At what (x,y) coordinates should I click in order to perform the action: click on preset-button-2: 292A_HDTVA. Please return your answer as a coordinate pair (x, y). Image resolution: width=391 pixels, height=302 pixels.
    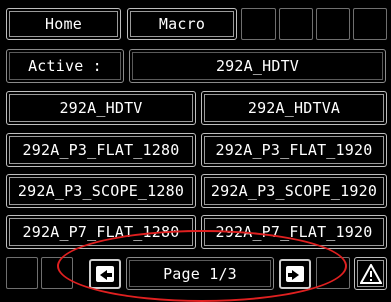
    Looking at the image, I should click on (294, 108).